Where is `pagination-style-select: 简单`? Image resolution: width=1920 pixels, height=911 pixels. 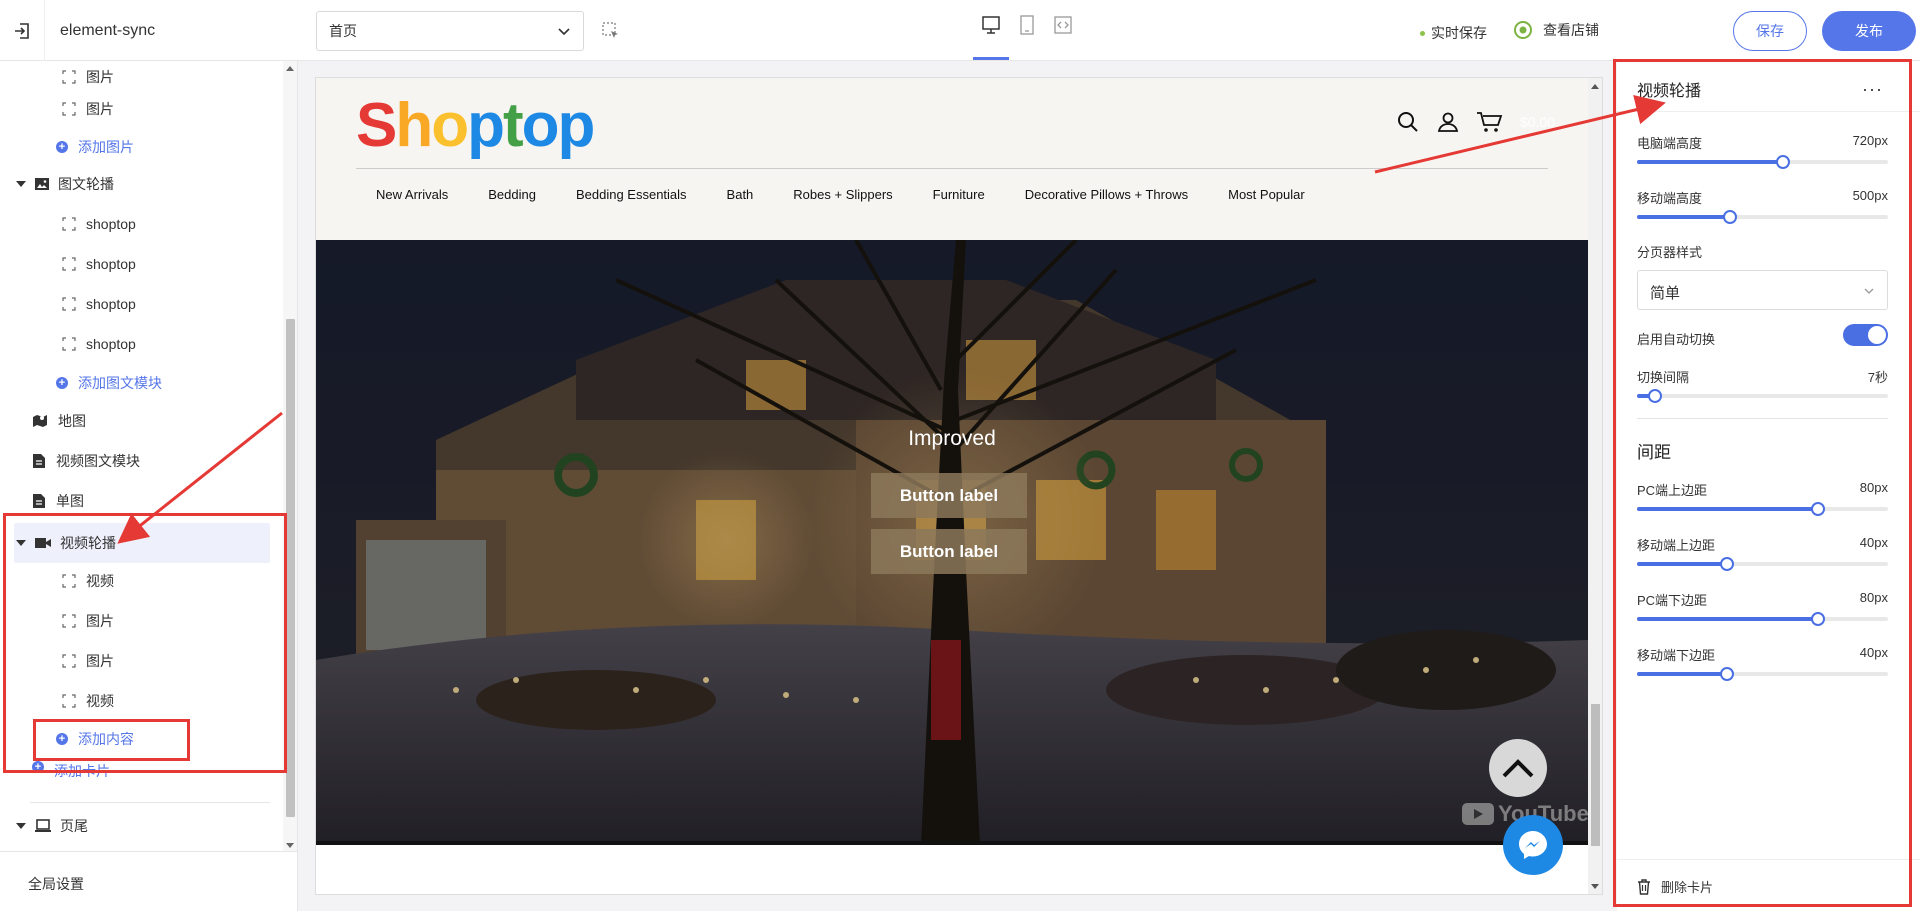
pagination-style-select: 简单 is located at coordinates (1762, 290).